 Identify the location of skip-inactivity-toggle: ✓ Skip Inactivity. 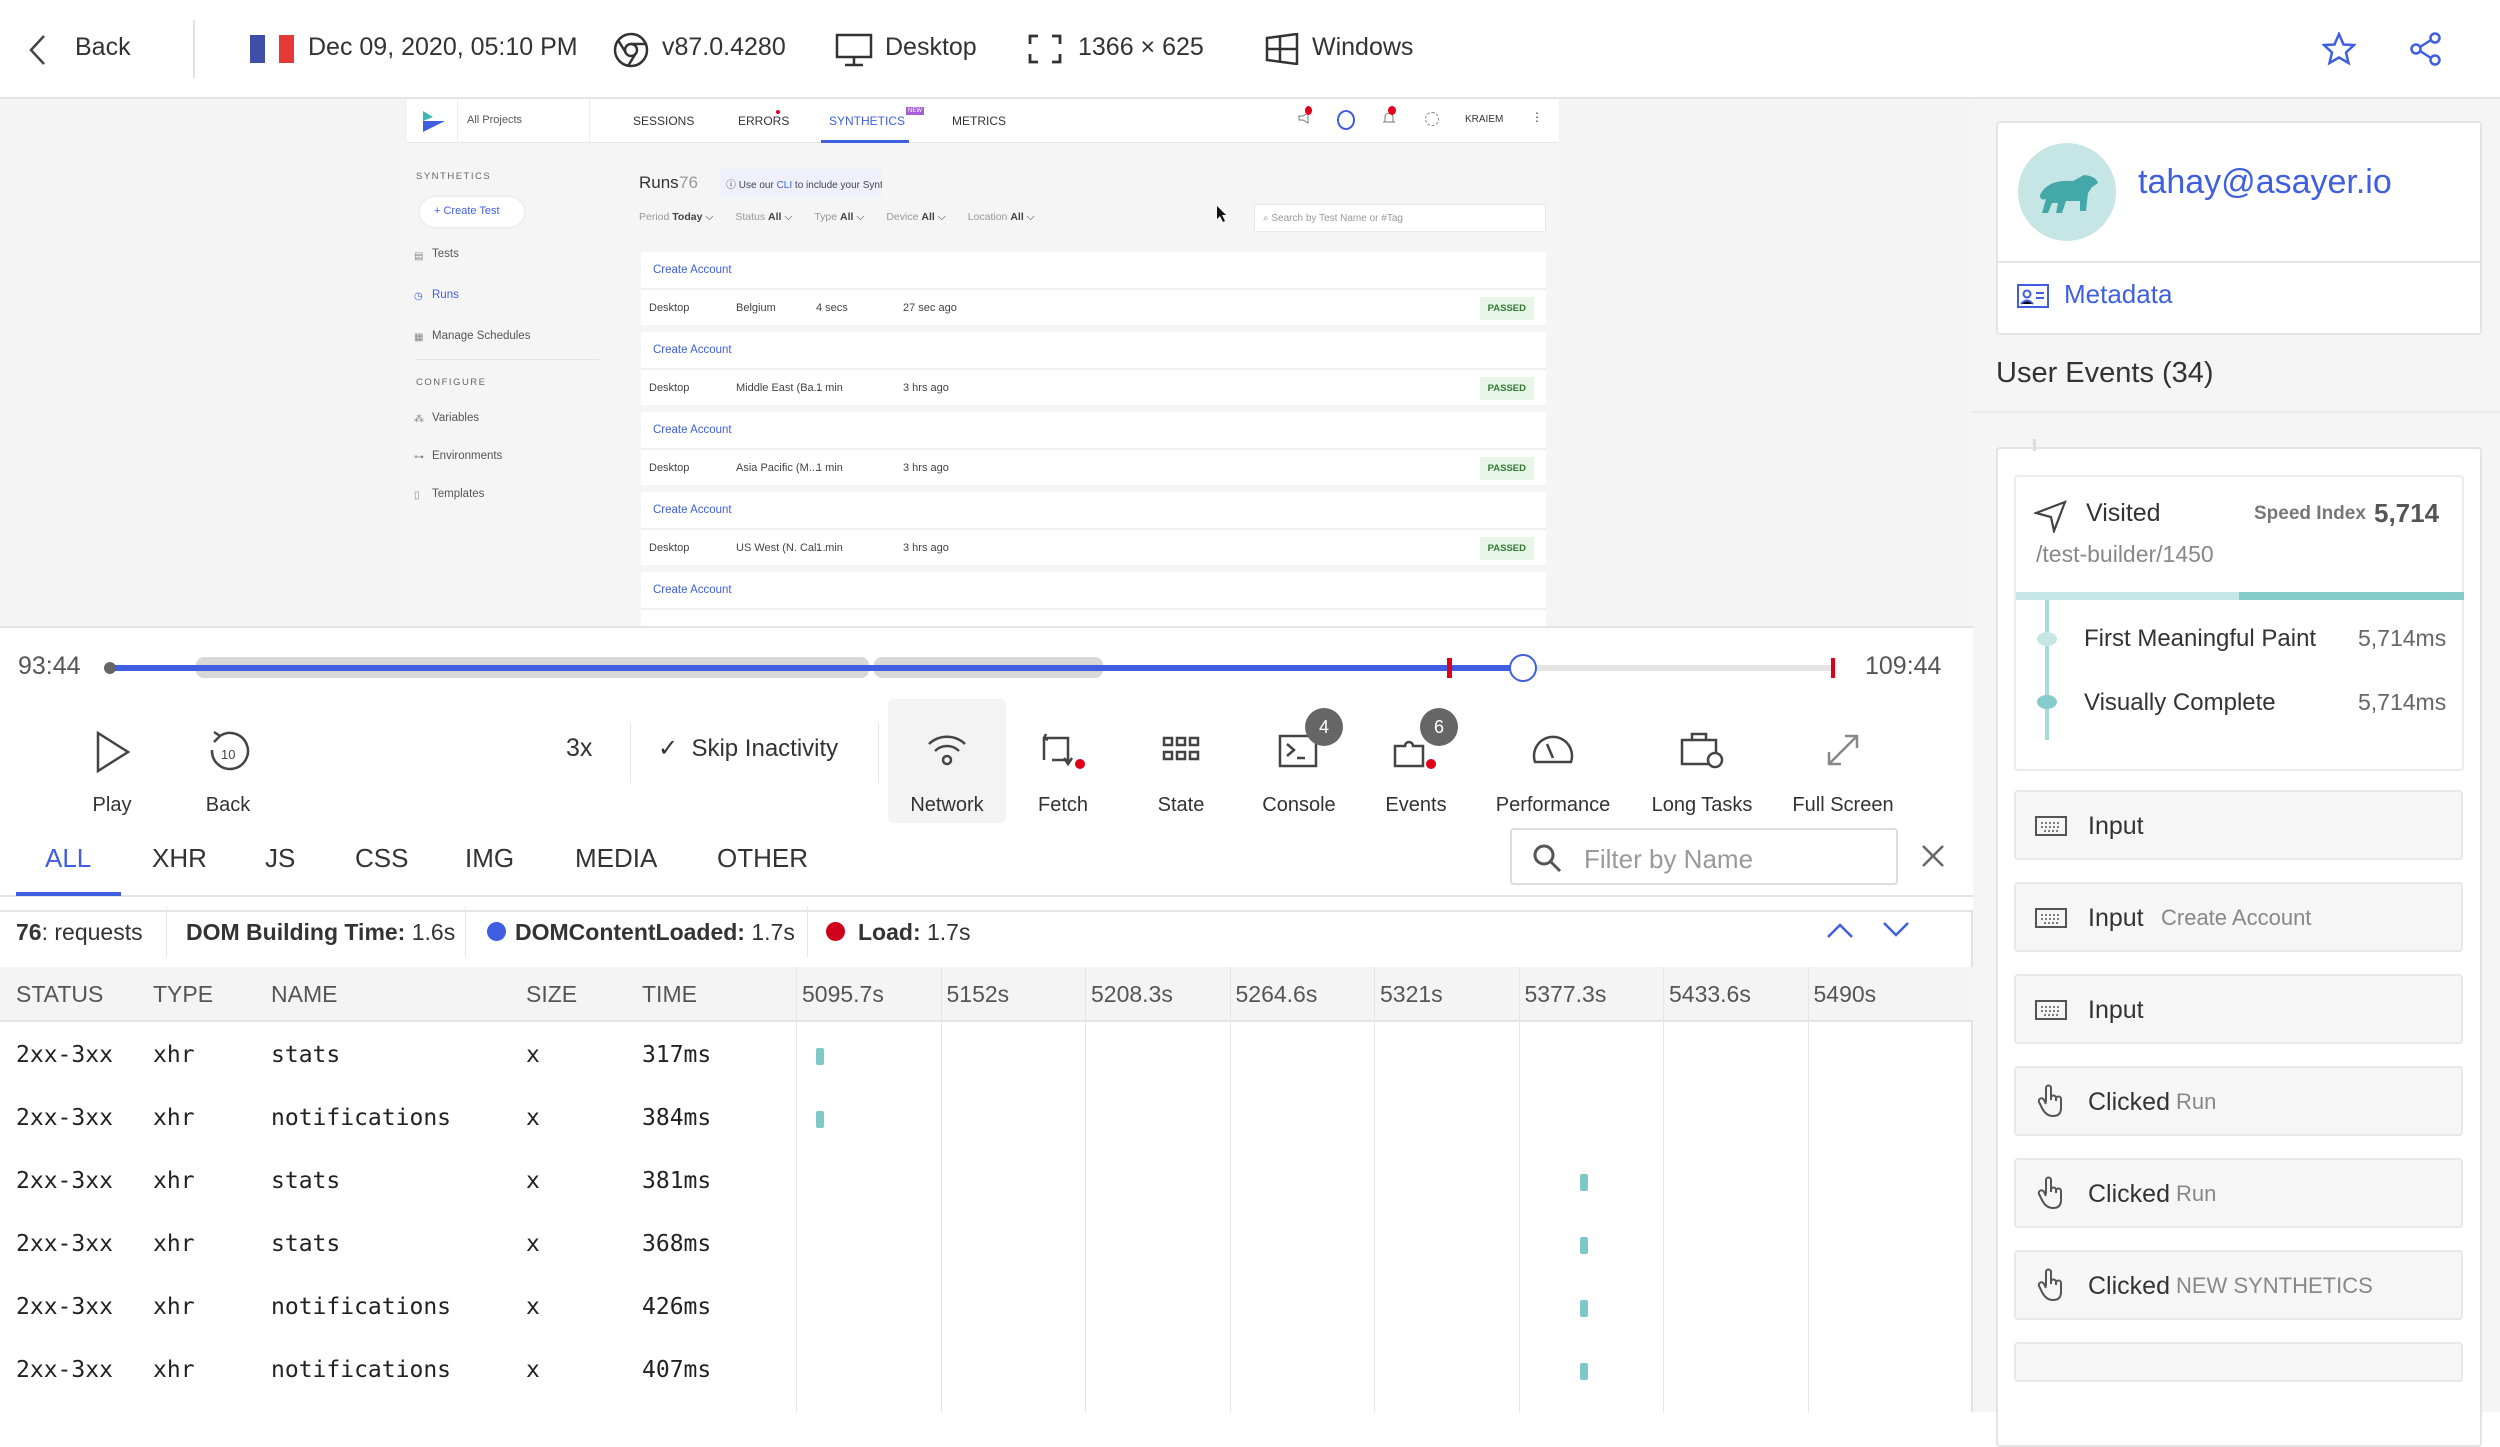
(748, 748).